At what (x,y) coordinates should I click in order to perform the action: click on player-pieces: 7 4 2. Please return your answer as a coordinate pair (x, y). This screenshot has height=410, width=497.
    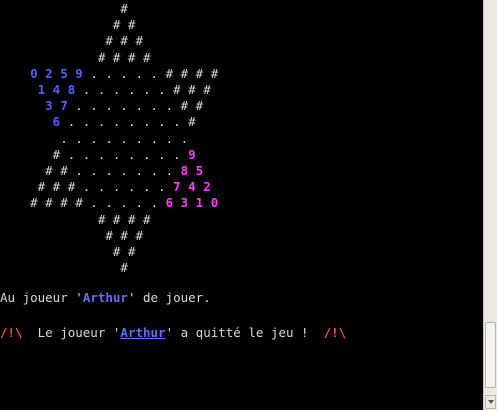
    Looking at the image, I should click on (192, 187).